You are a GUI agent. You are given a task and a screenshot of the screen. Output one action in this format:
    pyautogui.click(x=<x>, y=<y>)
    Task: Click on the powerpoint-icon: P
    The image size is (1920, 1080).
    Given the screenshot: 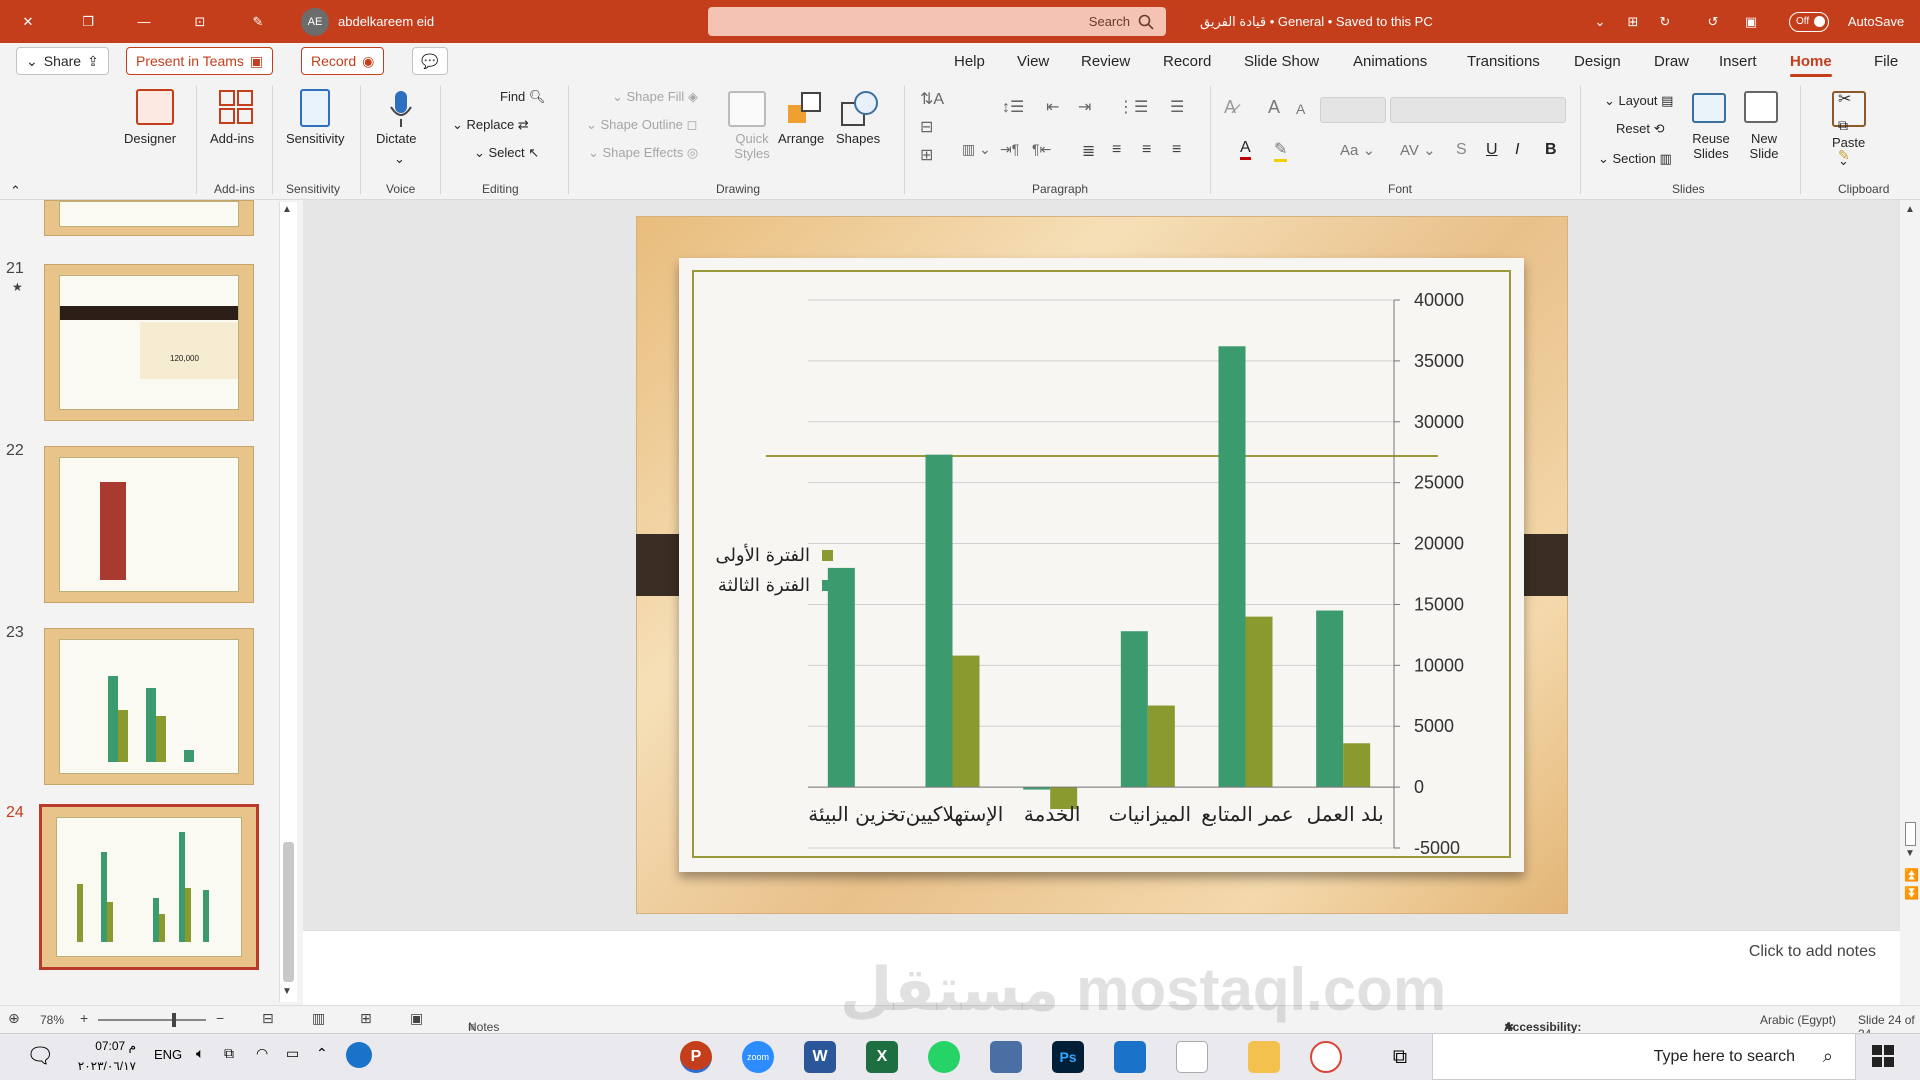 What is the action you would take?
    pyautogui.click(x=696, y=1057)
    